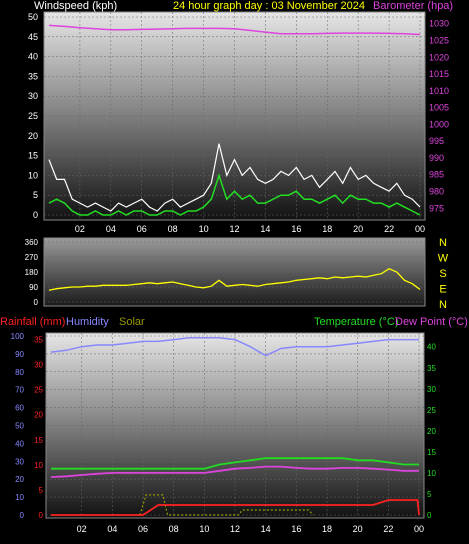  Describe the element at coordinates (19, 426) in the screenshot. I see `humidity-tick-label: 50` at that location.